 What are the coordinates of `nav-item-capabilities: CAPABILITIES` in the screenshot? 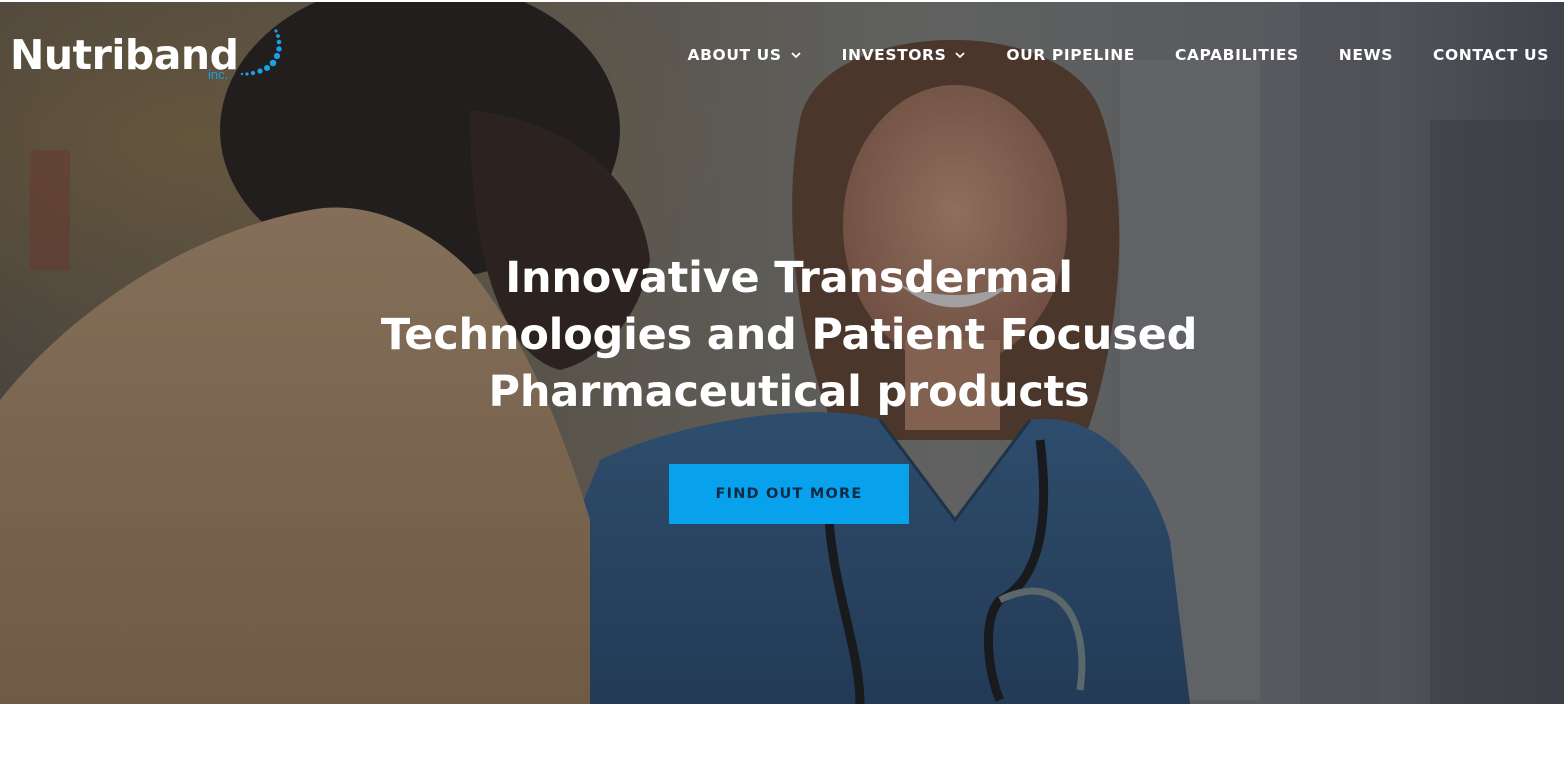 It's located at (1237, 55).